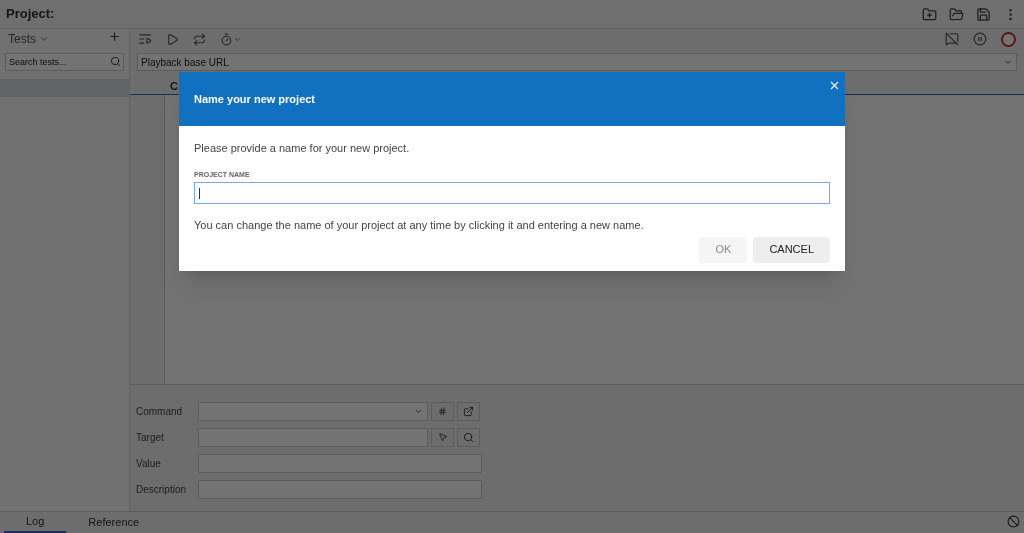 The image size is (1024, 533). What do you see at coordinates (302, 148) in the screenshot?
I see `dialog-message: Please provide a name for your new project.` at bounding box center [302, 148].